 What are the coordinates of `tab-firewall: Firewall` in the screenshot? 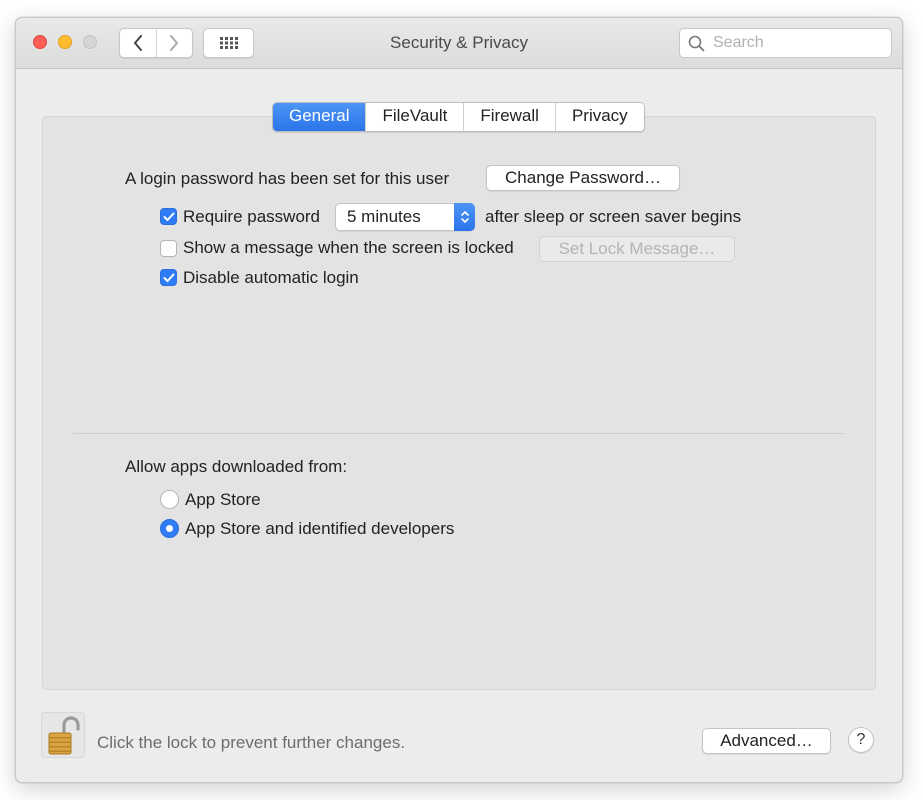 It's located at (509, 117).